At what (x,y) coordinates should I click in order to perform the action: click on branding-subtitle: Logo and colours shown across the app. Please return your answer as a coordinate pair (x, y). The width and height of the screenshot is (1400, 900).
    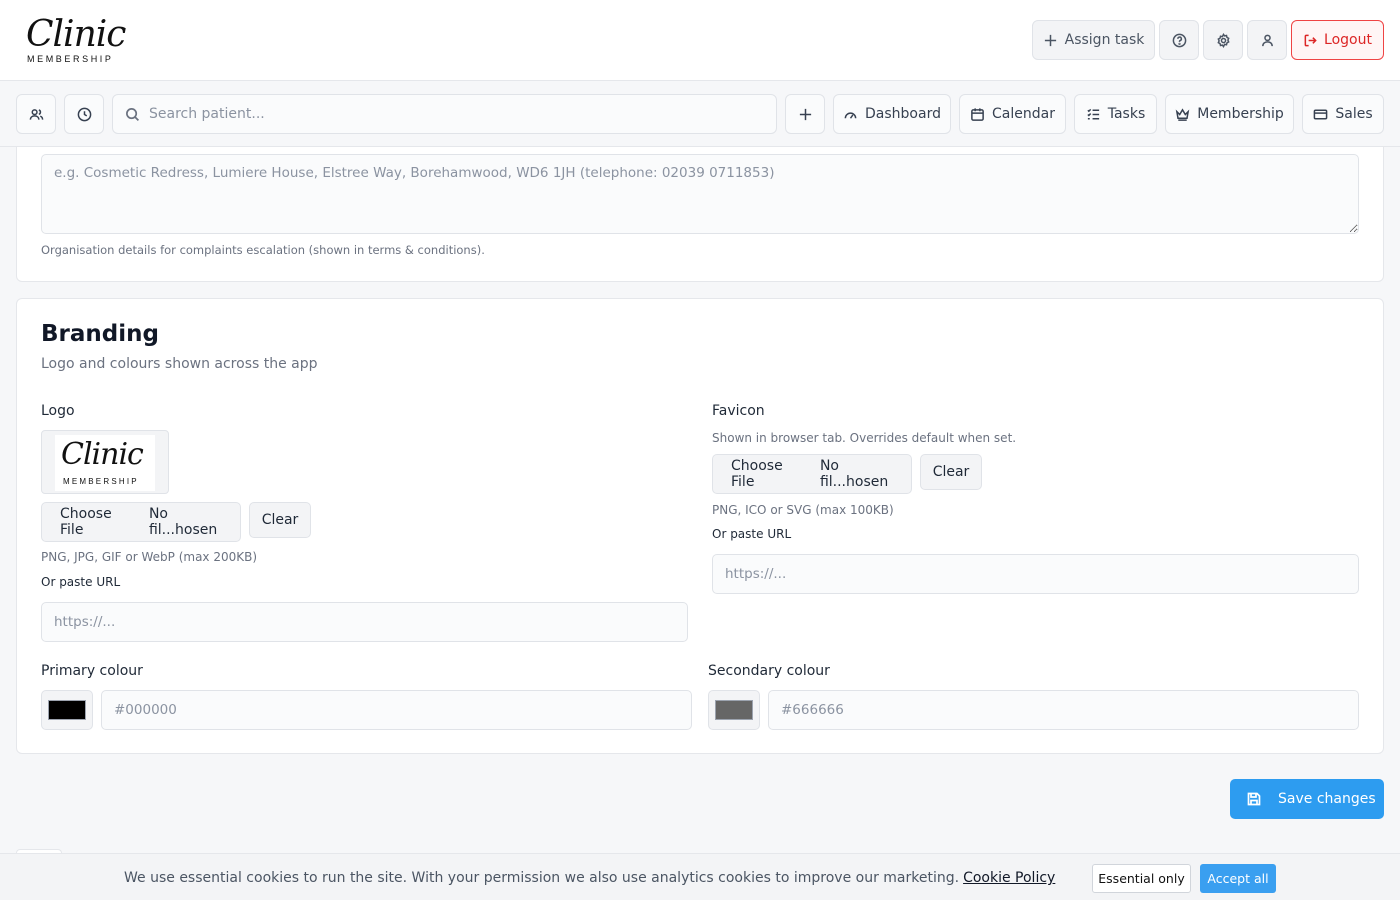
    Looking at the image, I should click on (179, 364).